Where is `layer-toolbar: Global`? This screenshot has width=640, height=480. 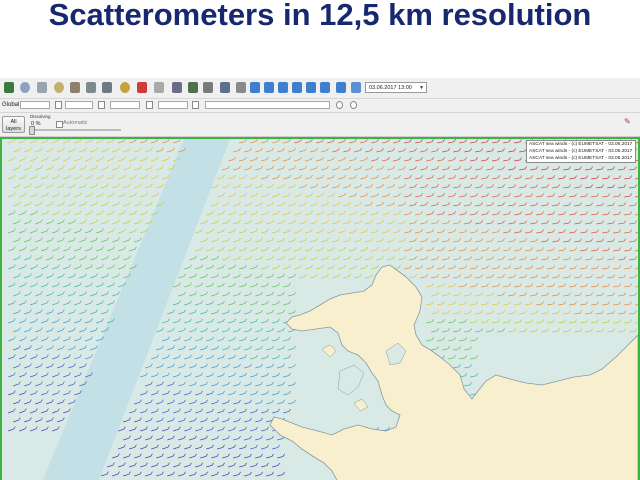 layer-toolbar: Global is located at coordinates (320, 106).